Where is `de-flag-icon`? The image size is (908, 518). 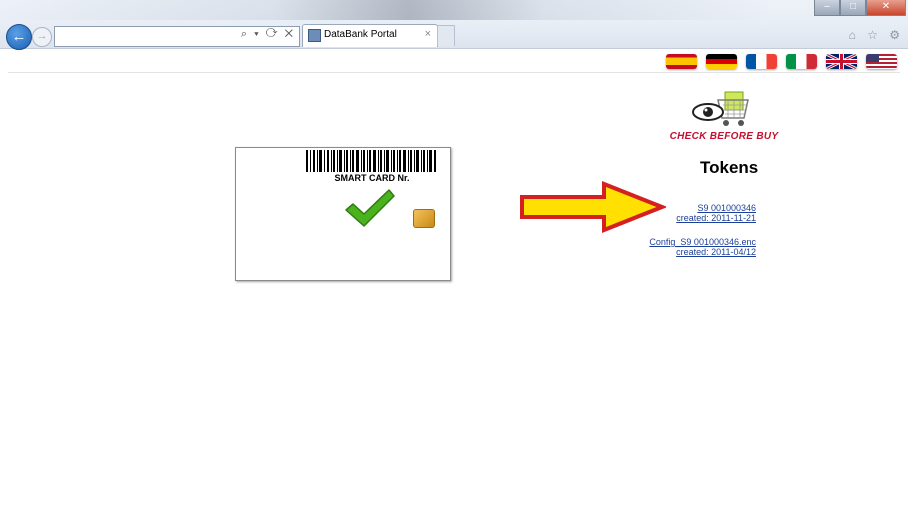
de-flag-icon is located at coordinates (721, 61).